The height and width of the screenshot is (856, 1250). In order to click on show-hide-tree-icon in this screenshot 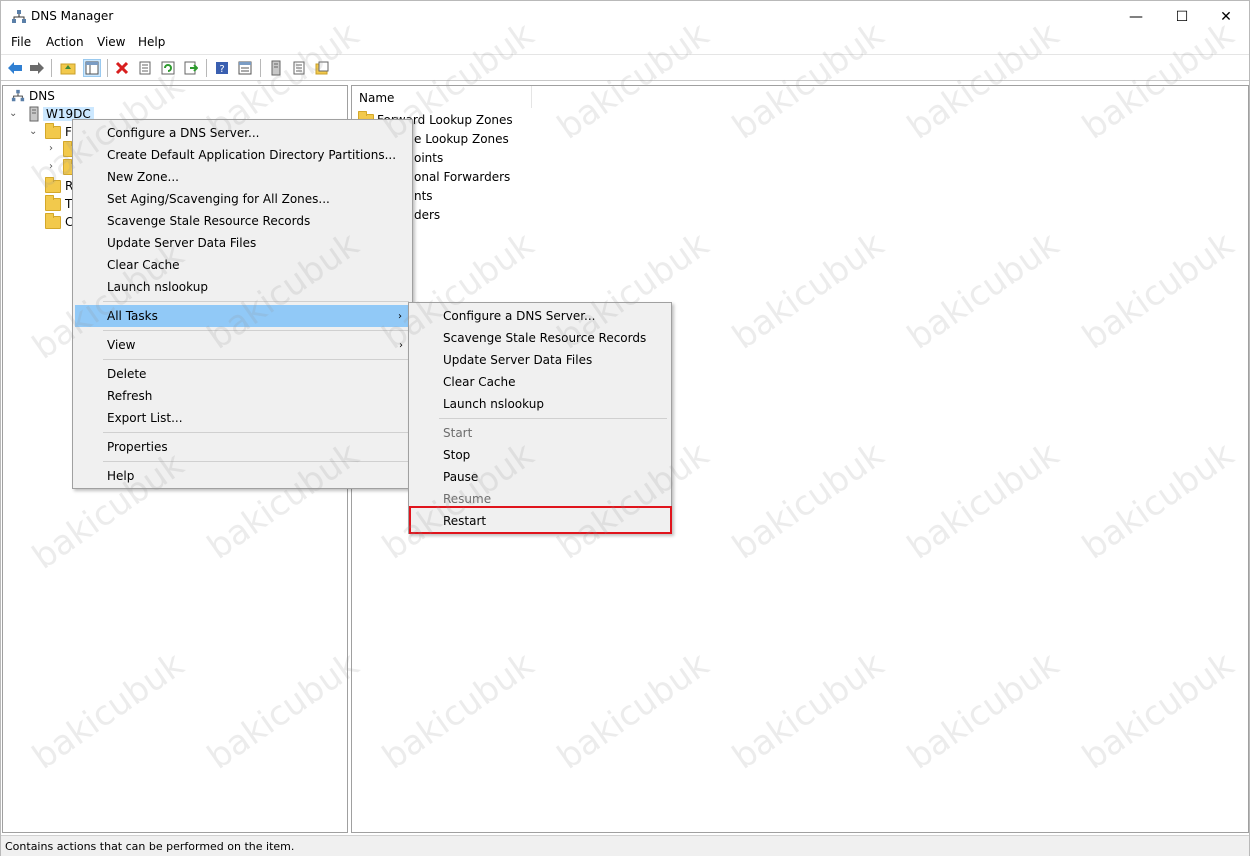, I will do `click(92, 68)`.